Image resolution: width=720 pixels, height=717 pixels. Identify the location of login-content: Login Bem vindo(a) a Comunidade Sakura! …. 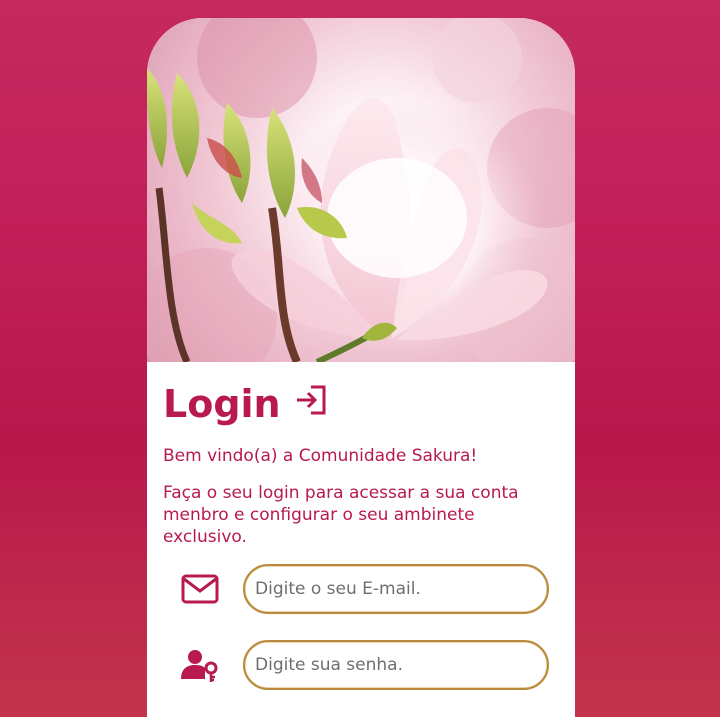
(363, 464).